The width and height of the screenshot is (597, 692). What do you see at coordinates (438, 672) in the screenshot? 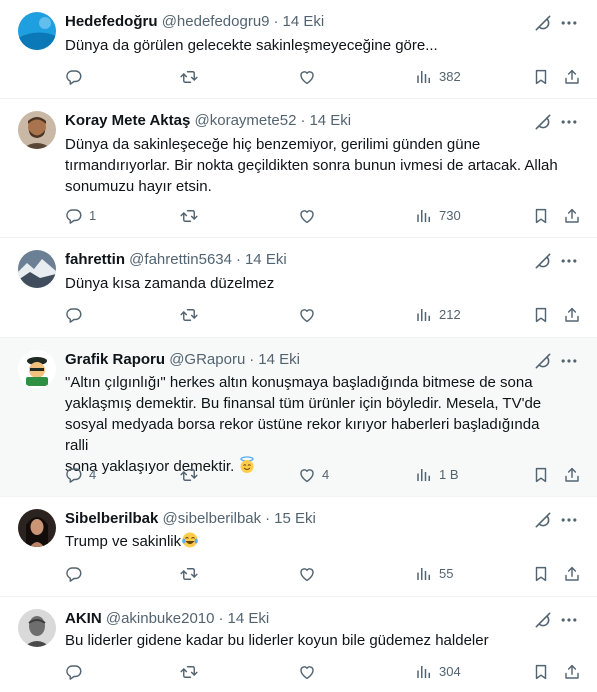
I see `views-button: 304` at bounding box center [438, 672].